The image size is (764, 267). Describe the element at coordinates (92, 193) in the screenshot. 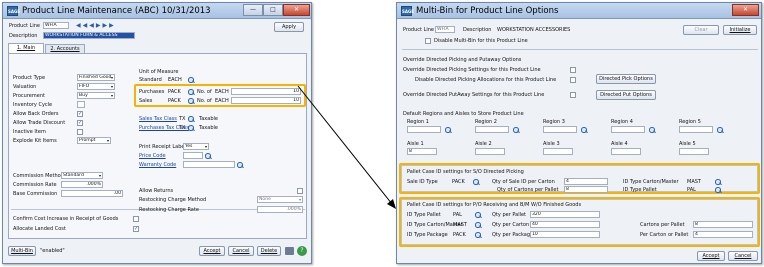

I see `base-commission-field: .00` at that location.